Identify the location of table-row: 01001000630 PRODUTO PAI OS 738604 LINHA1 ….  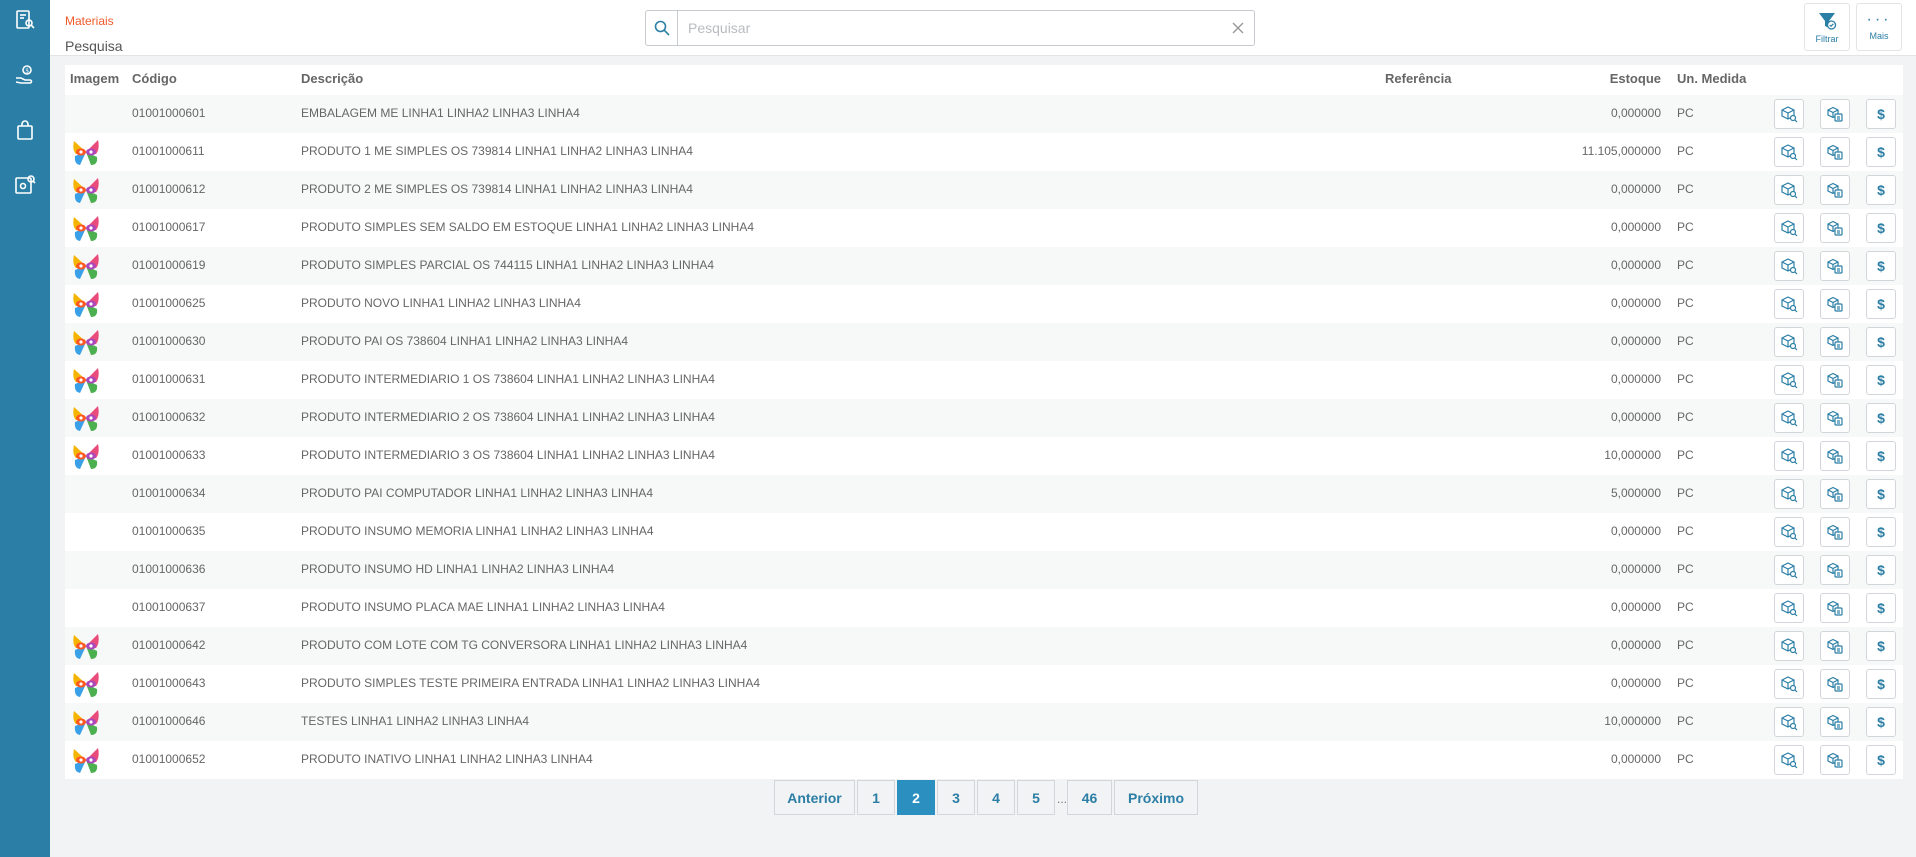
(984, 342).